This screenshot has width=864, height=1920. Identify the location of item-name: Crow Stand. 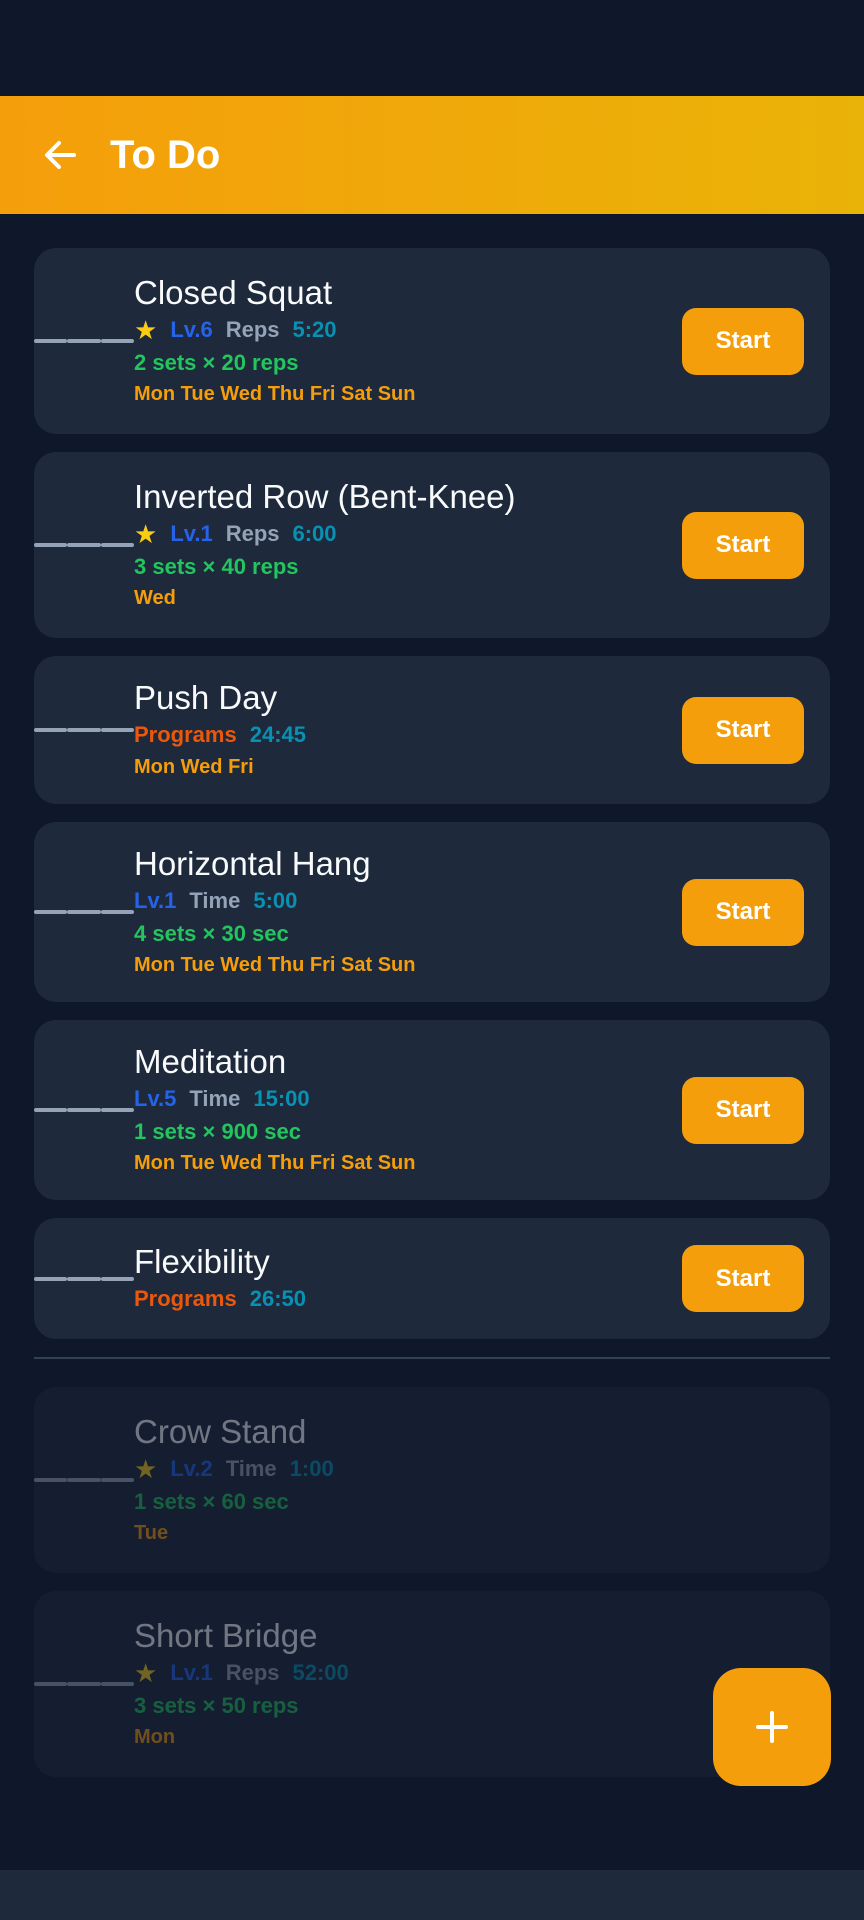
(220, 1431).